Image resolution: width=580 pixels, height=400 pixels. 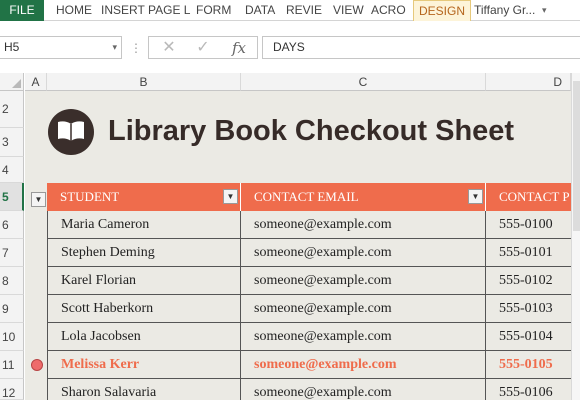 What do you see at coordinates (306, 196) in the screenshot?
I see `table-header-label: CONTACT EMAIL` at bounding box center [306, 196].